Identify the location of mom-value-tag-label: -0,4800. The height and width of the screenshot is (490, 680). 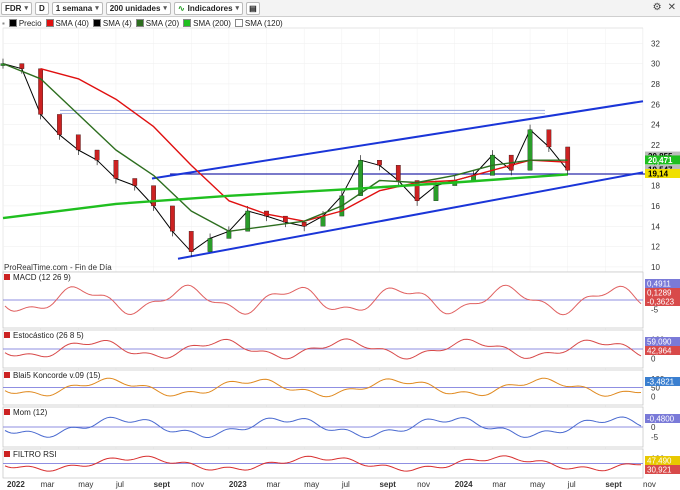
(661, 419).